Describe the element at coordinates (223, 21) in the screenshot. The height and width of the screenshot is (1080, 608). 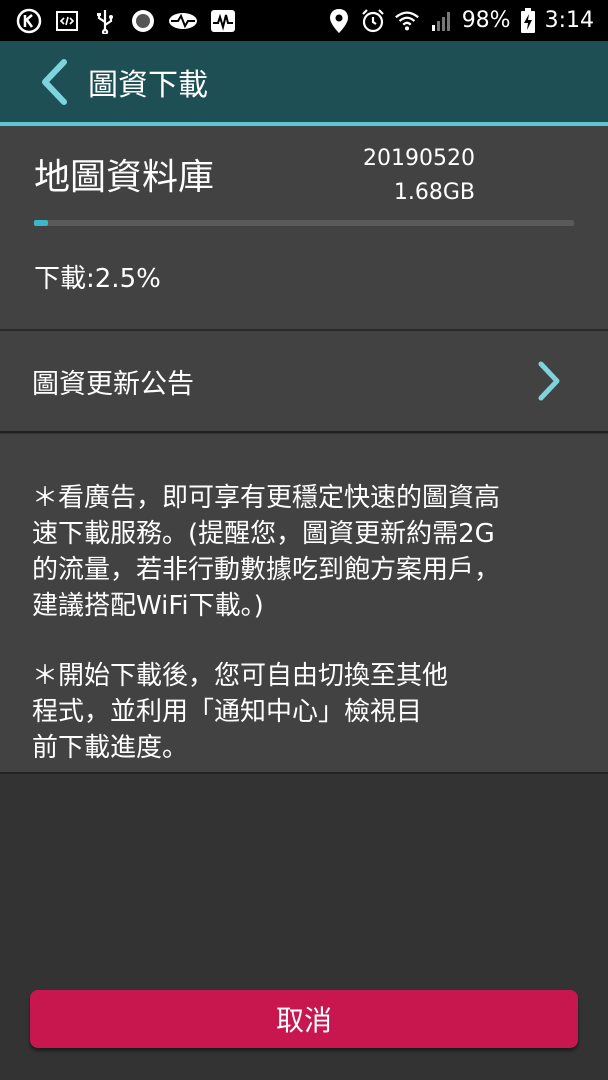
I see `activity-icon` at that location.